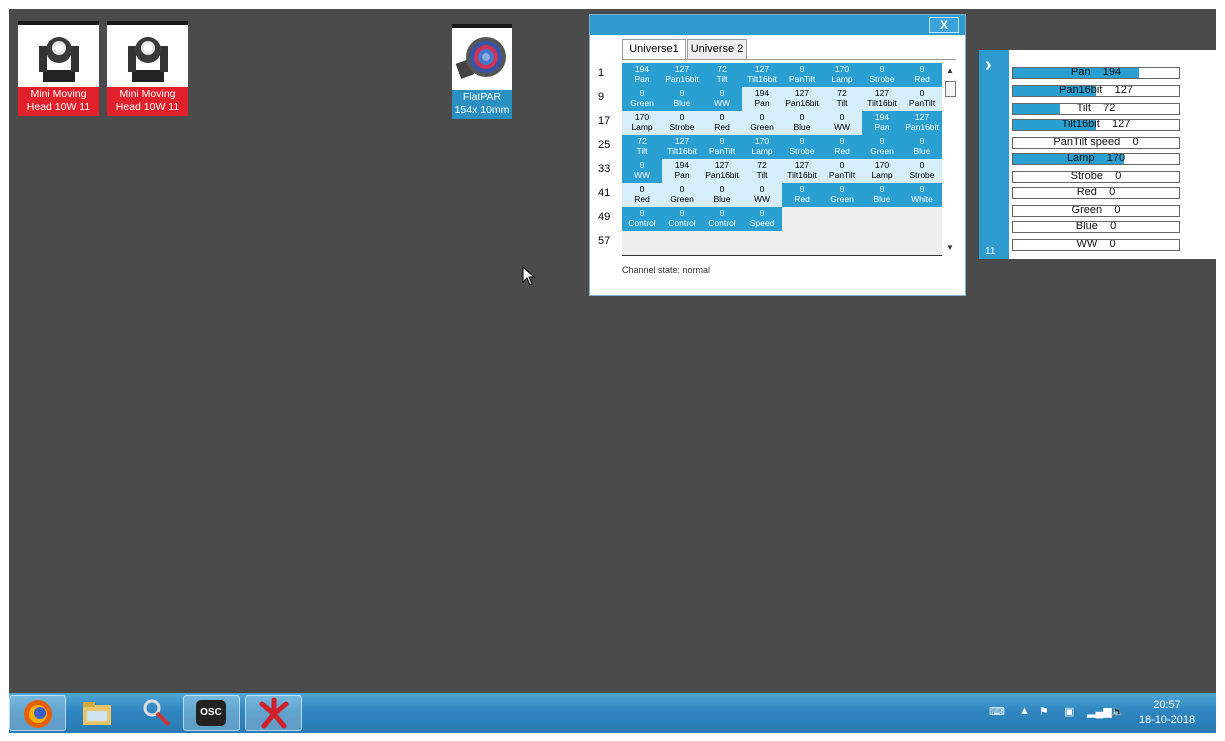 Image resolution: width=1225 pixels, height=741 pixels. Describe the element at coordinates (1167, 713) in the screenshot. I see `system-clock: 20:57 18-10-2018` at that location.